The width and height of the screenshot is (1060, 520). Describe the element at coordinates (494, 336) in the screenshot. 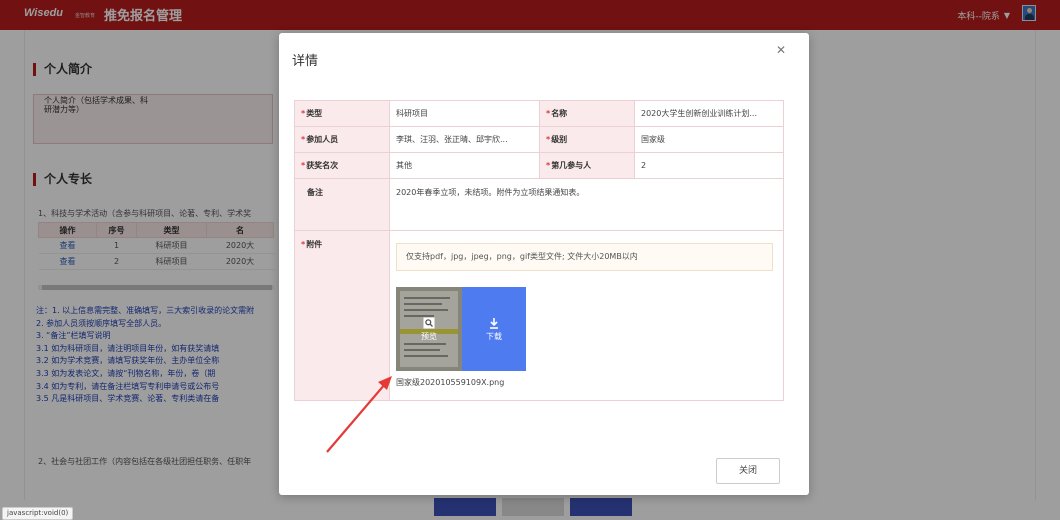

I see `download-label: 下载` at that location.